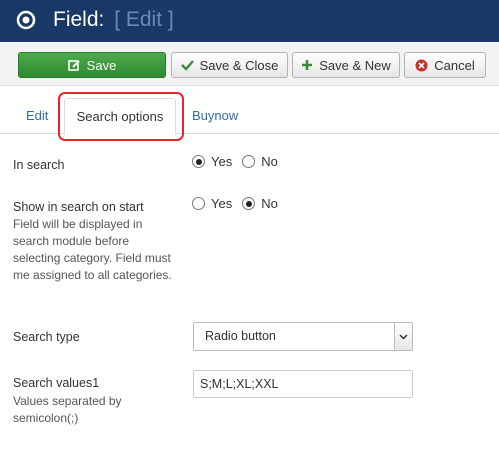  What do you see at coordinates (198, 161) in the screenshot?
I see `in-search-yes-radio` at bounding box center [198, 161].